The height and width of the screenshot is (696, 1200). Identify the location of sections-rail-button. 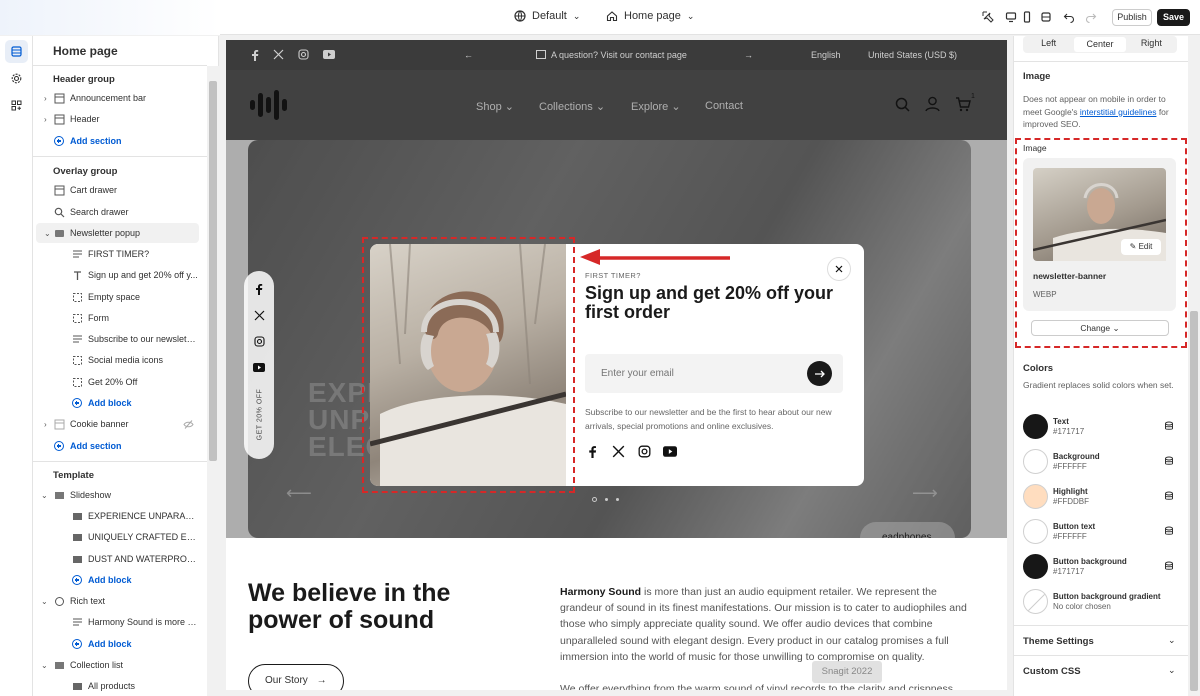
(16, 51).